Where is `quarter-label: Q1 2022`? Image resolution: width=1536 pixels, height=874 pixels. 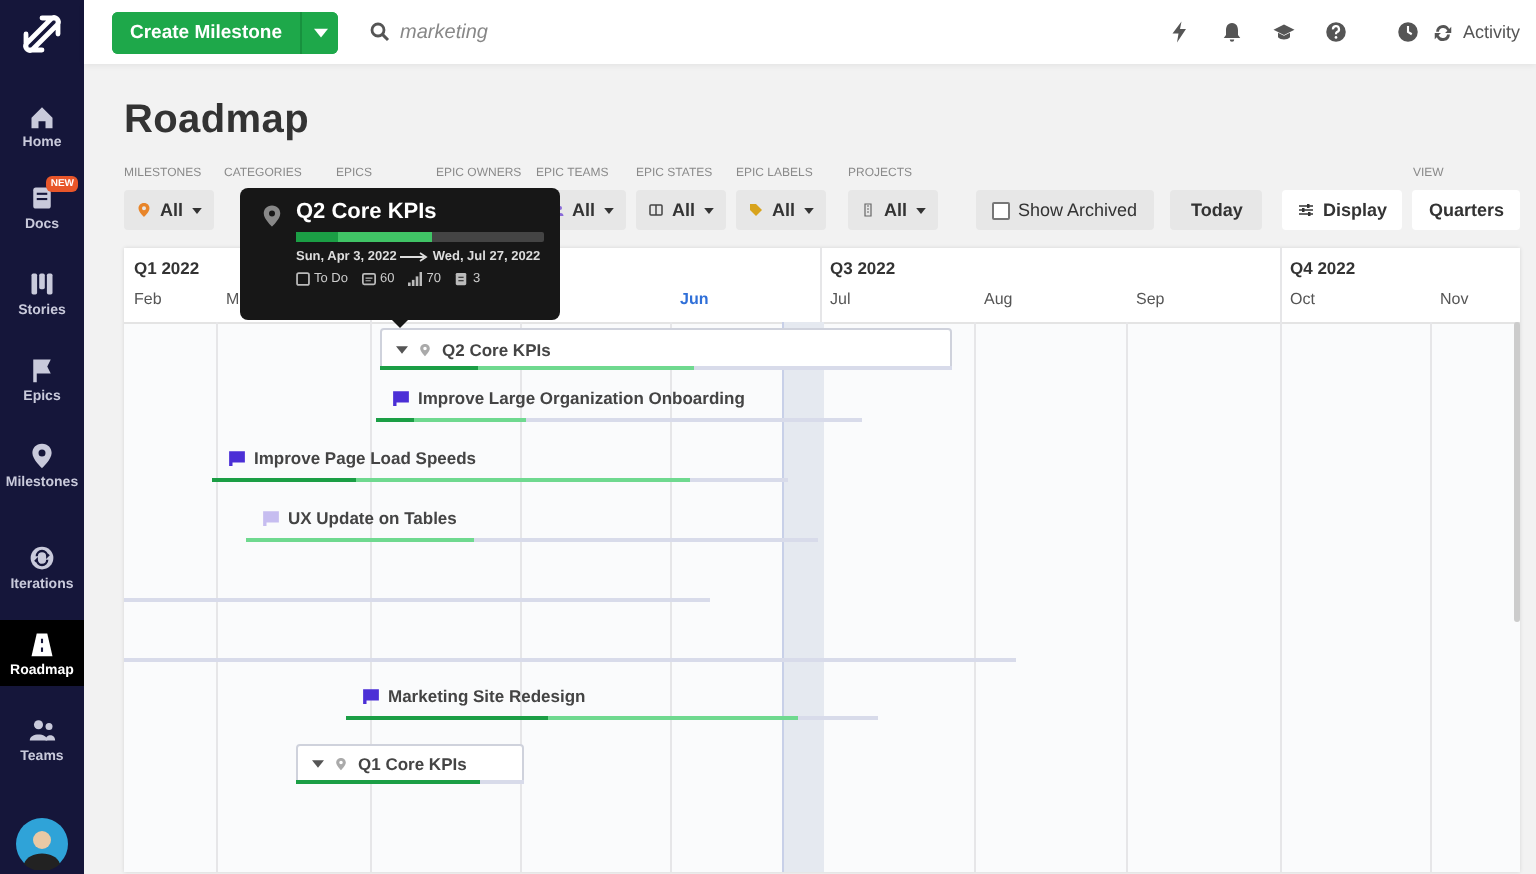
quarter-label: Q1 2022 is located at coordinates (167, 268).